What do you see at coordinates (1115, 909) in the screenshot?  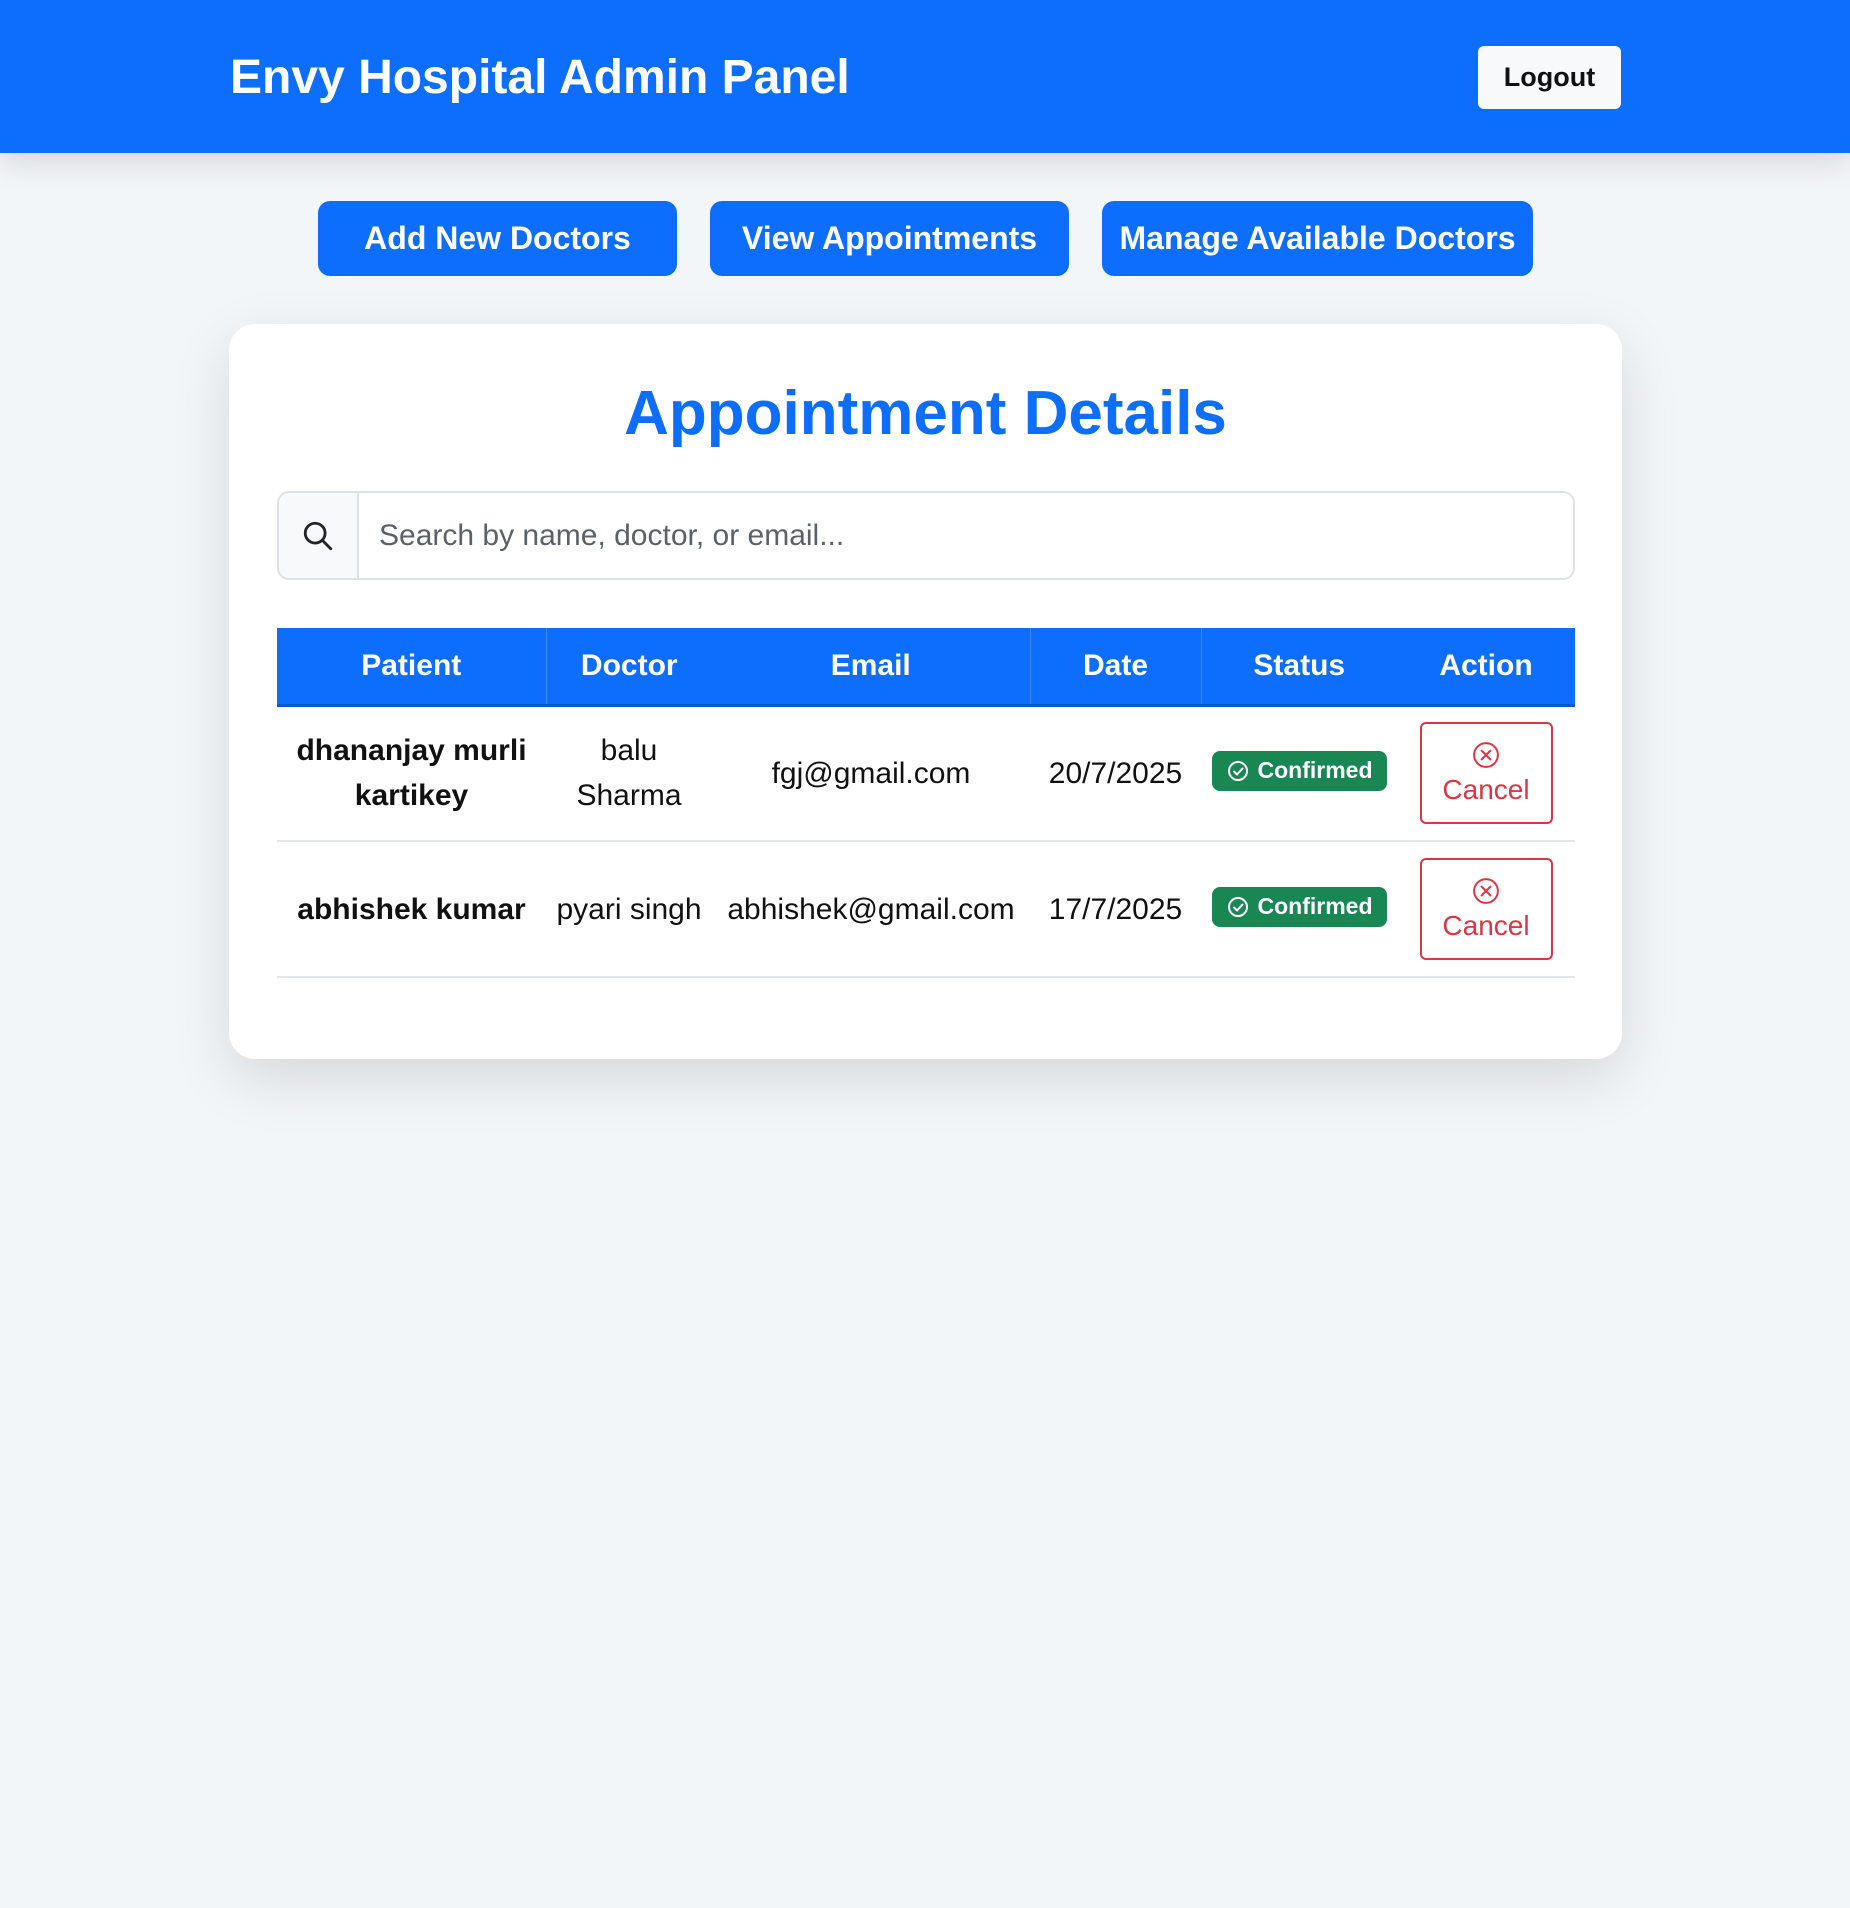 I see `appointment-date: 17/7/2025` at bounding box center [1115, 909].